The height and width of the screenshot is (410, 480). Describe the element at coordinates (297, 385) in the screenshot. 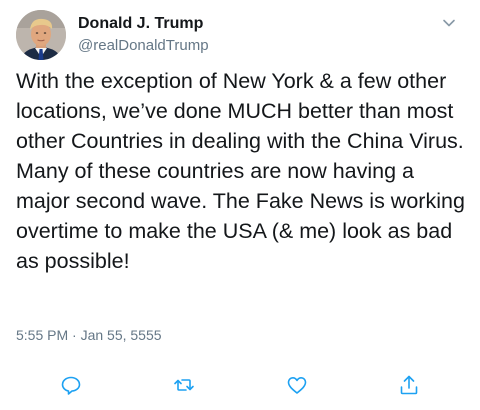

I see `heart-icon` at that location.